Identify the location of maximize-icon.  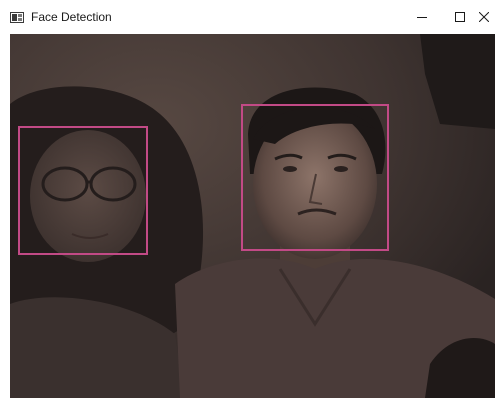
(460, 17).